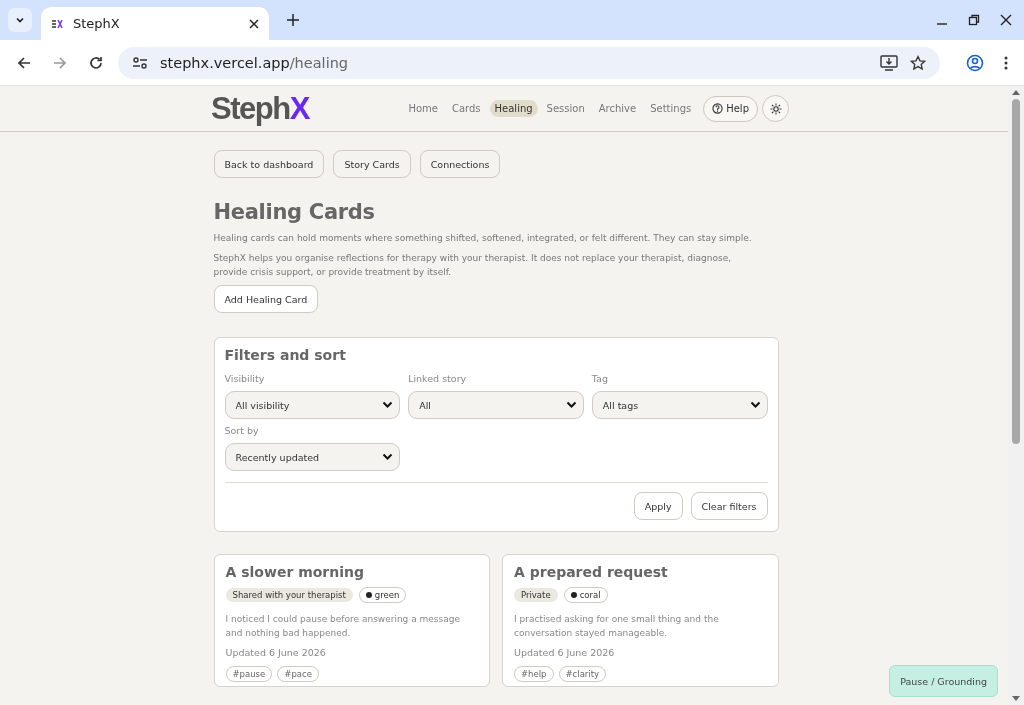  What do you see at coordinates (295, 572) in the screenshot?
I see `card-title: A slower morning` at bounding box center [295, 572].